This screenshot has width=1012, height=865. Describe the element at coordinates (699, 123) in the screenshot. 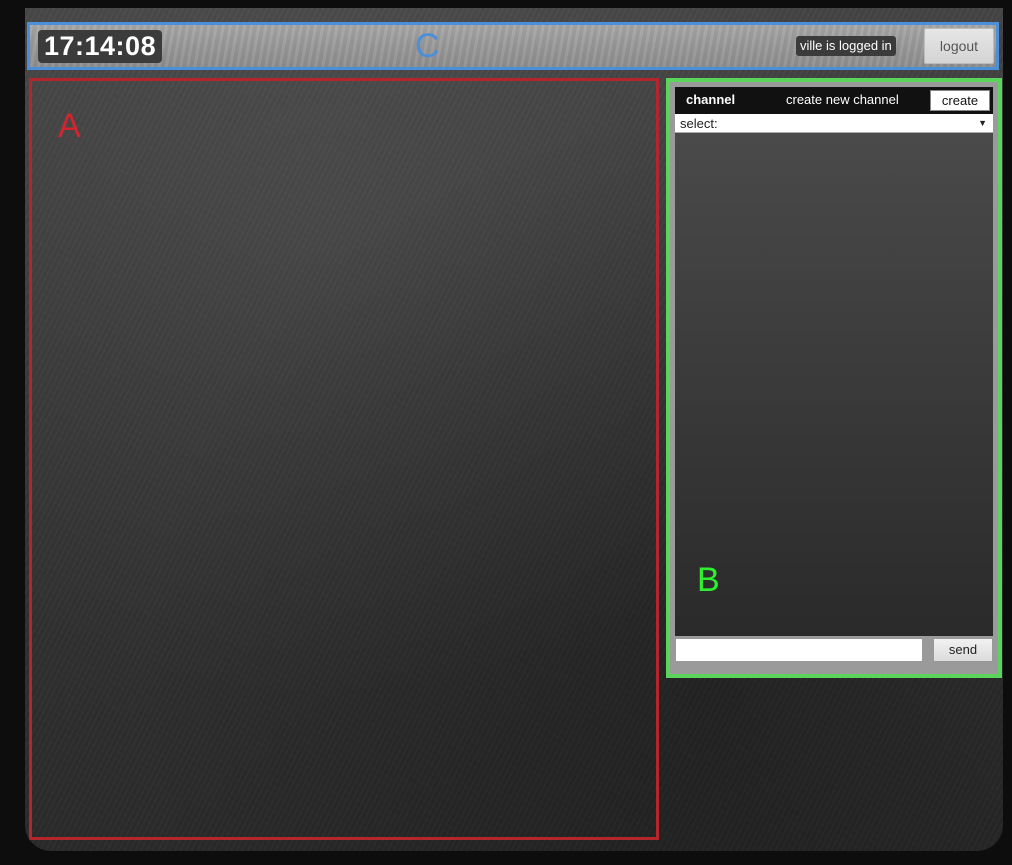

I see `channel-select-value: select:` at that location.